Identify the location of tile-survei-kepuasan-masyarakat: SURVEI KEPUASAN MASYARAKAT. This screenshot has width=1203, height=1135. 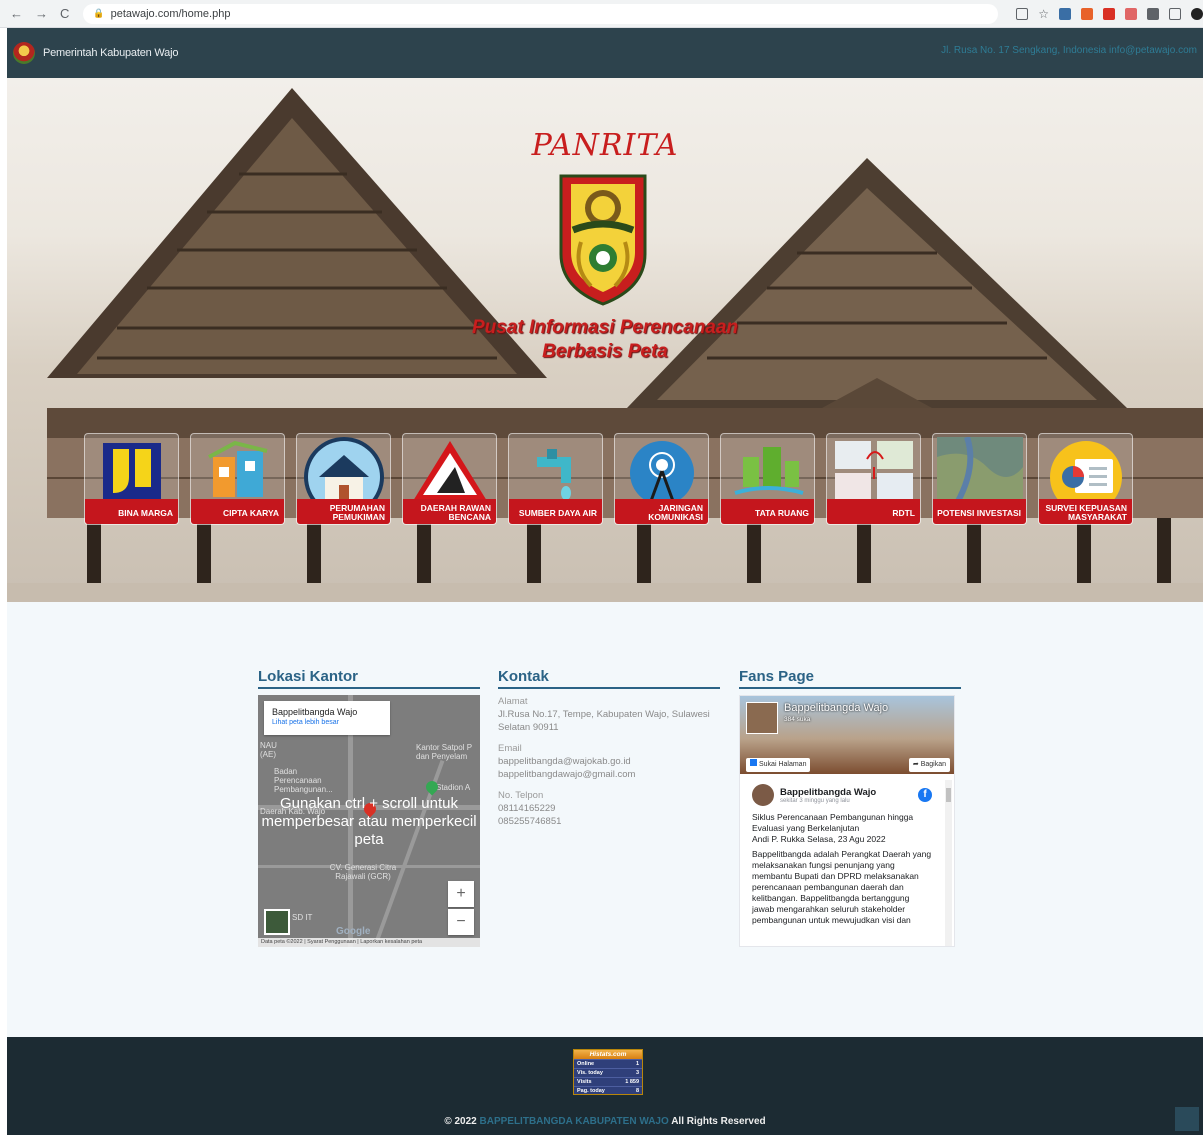
(1085, 479).